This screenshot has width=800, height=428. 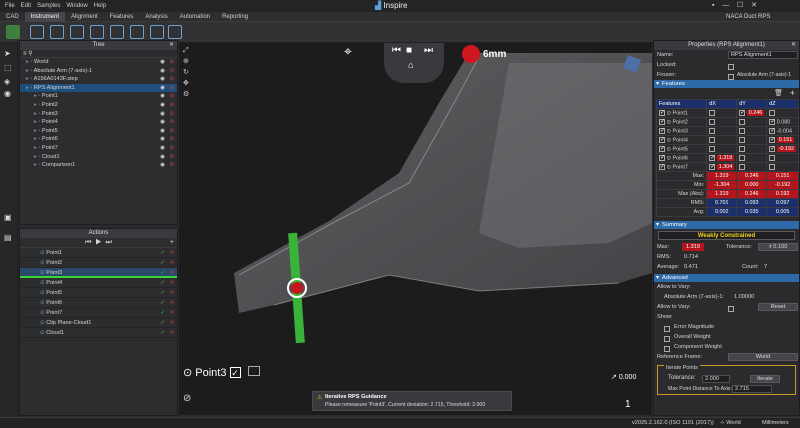 I want to click on zoom-icon: ⊕, so click(x=188, y=61).